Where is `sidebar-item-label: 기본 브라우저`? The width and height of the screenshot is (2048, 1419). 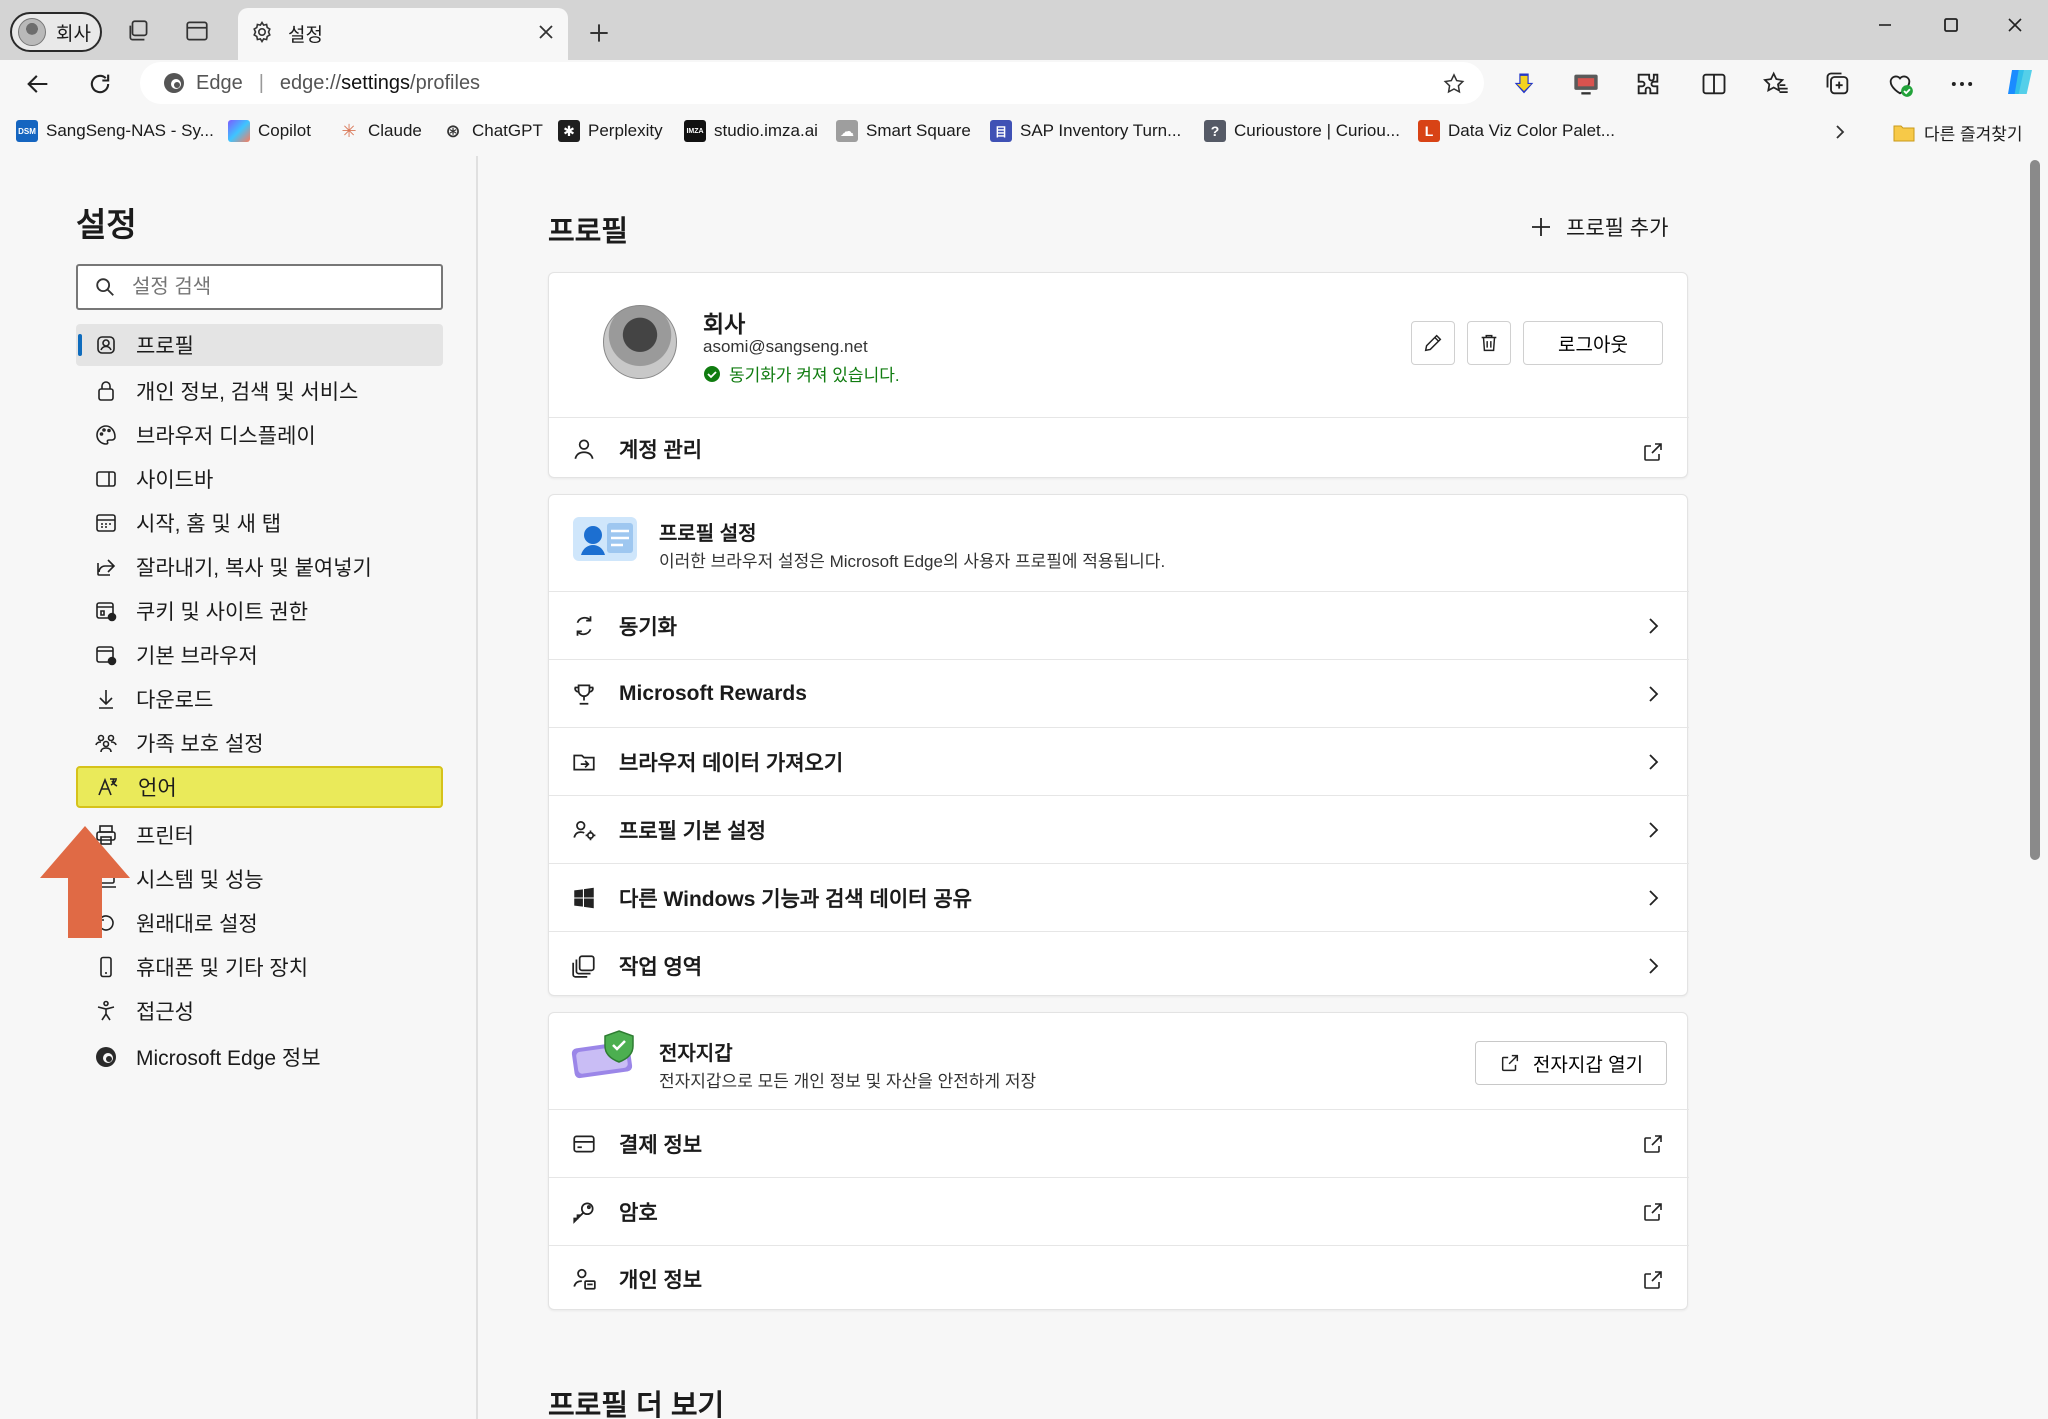 sidebar-item-label: 기본 브라우저 is located at coordinates (197, 656).